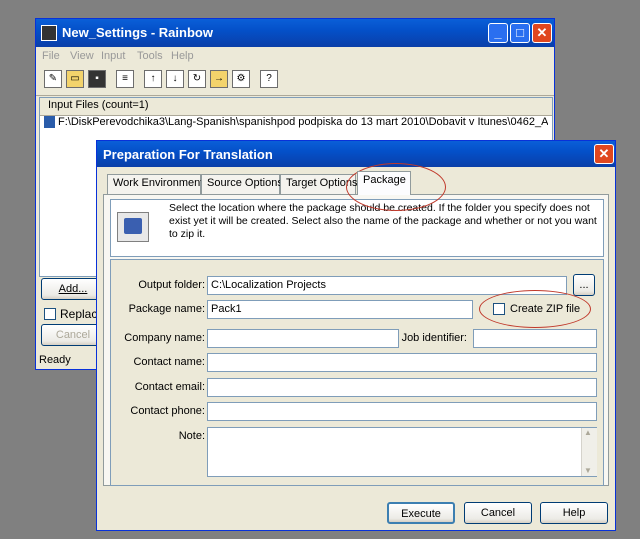  Describe the element at coordinates (188, 154) in the screenshot. I see `dialog-title: Preparation For Translation` at that location.